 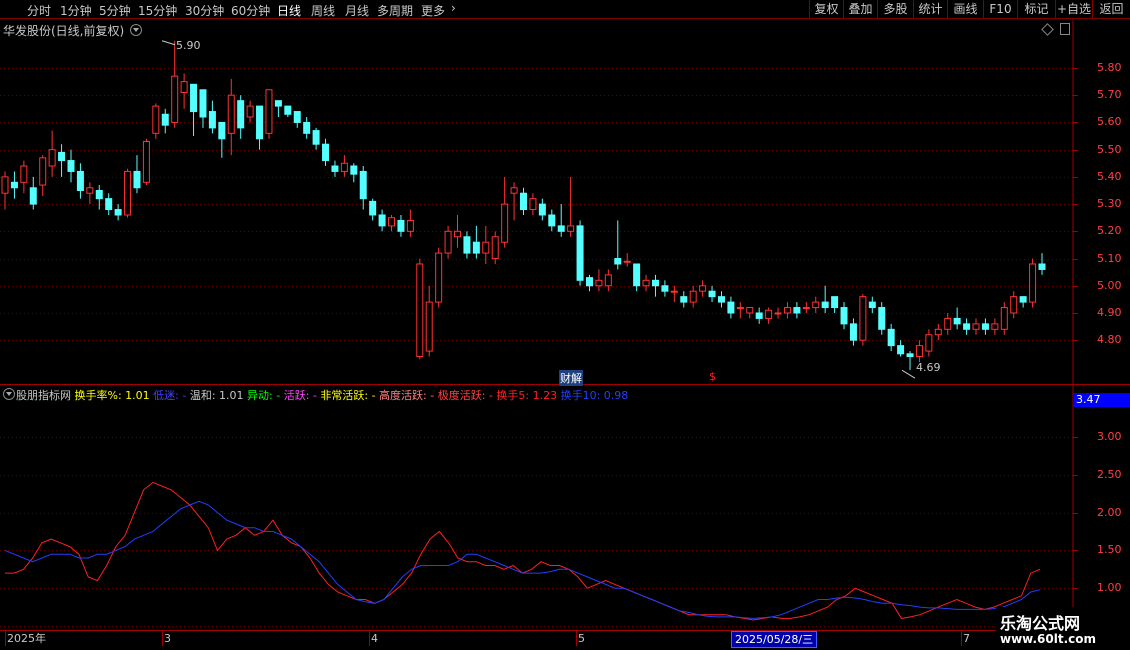 What do you see at coordinates (774, 639) in the screenshot?
I see `date-cursor-label: 2025/05/28/三` at bounding box center [774, 639].